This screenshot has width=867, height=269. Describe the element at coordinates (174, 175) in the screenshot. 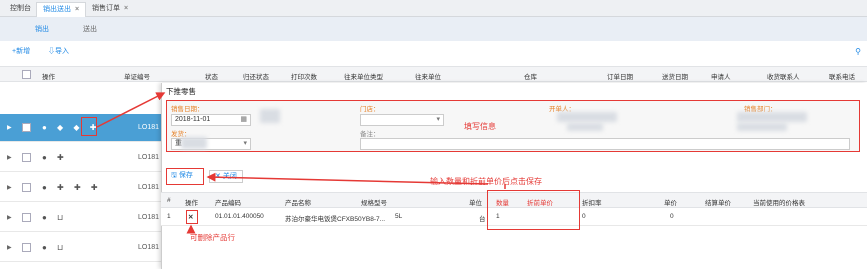

I see `save-icon: 🖫` at that location.